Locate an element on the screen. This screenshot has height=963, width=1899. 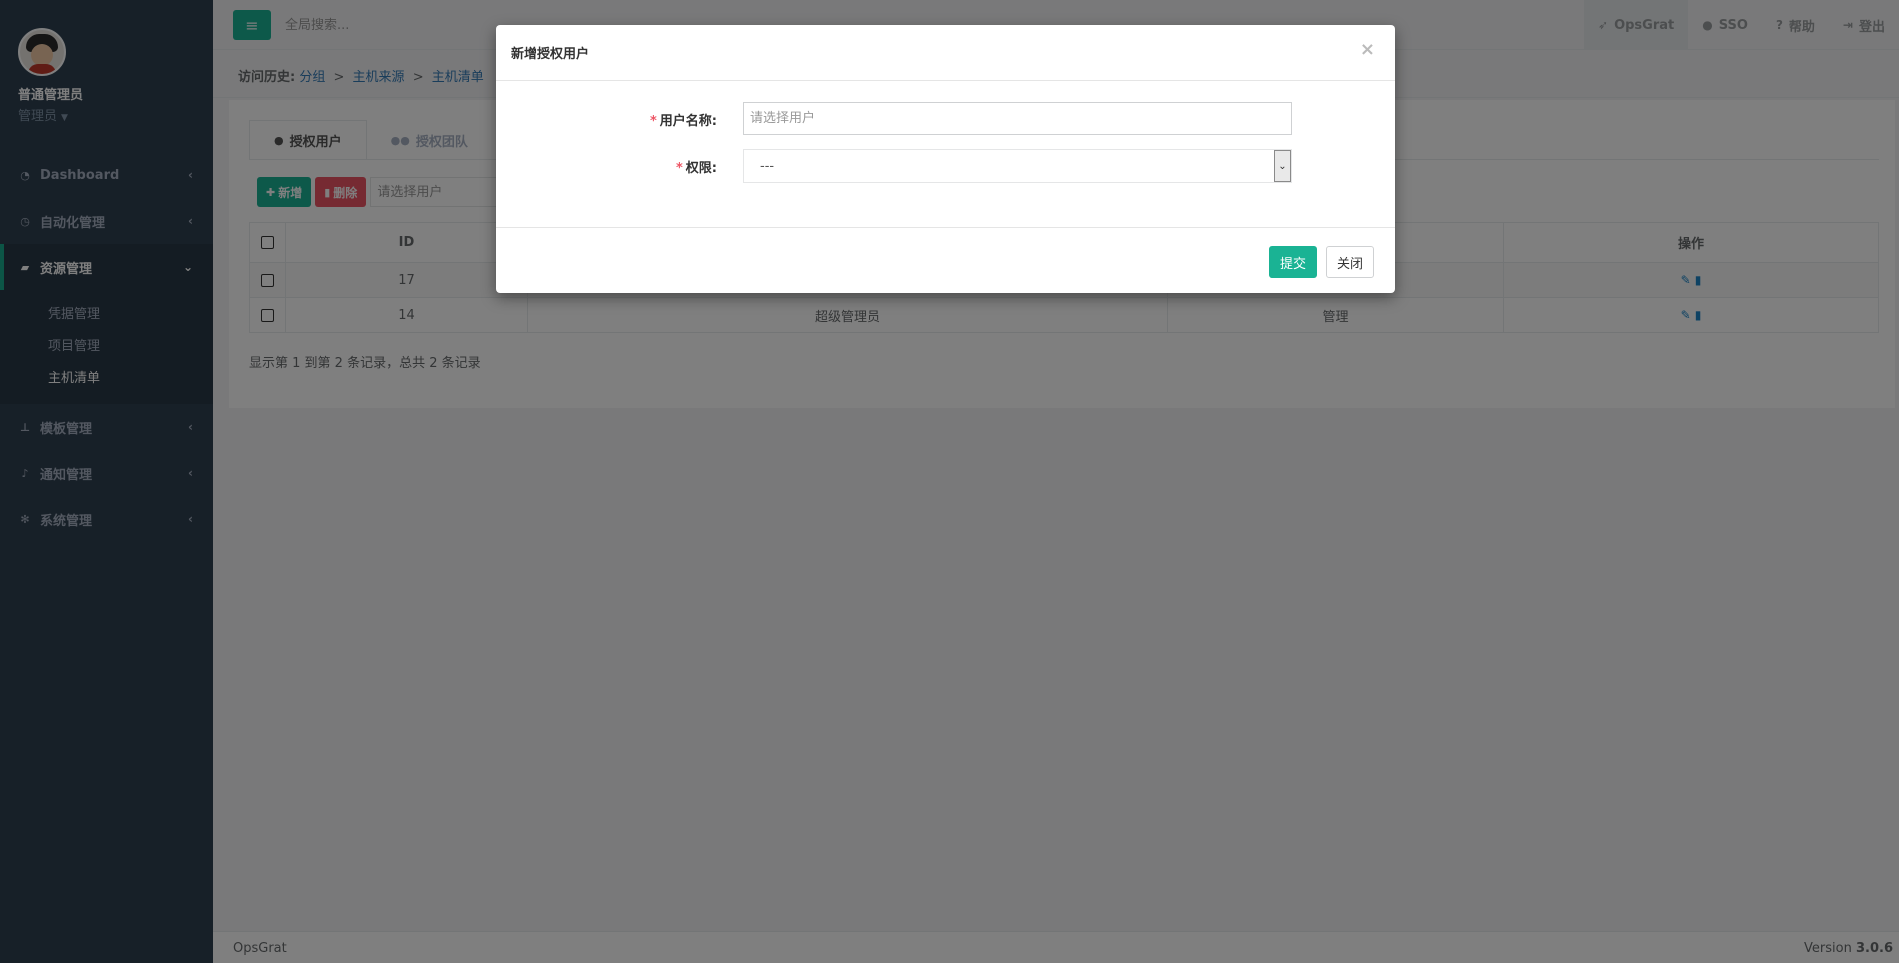
username-label-text: 用户名称: is located at coordinates (688, 121).